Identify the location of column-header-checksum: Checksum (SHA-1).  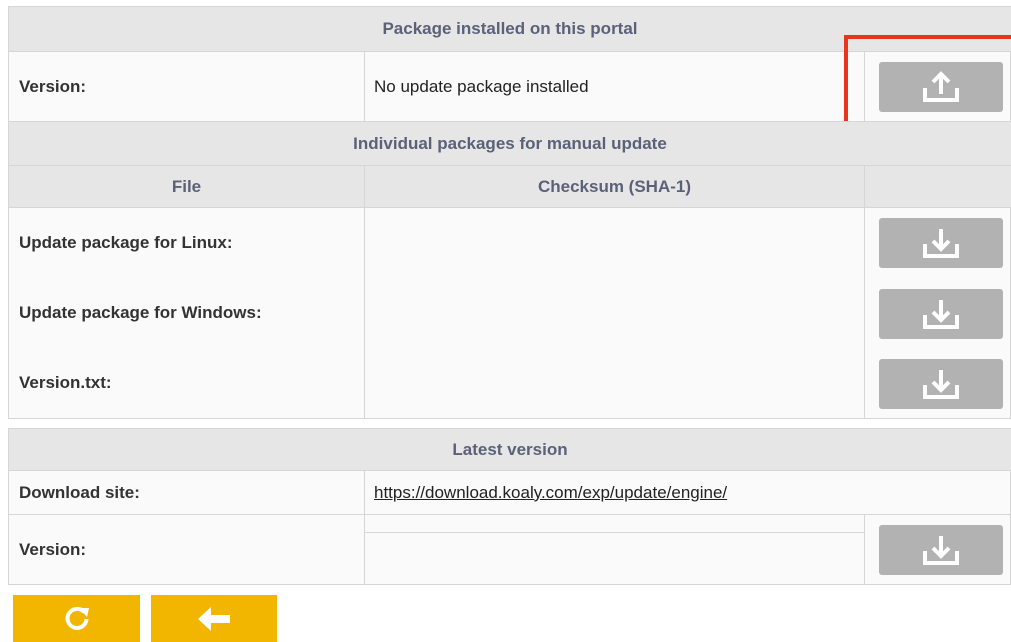
(614, 186).